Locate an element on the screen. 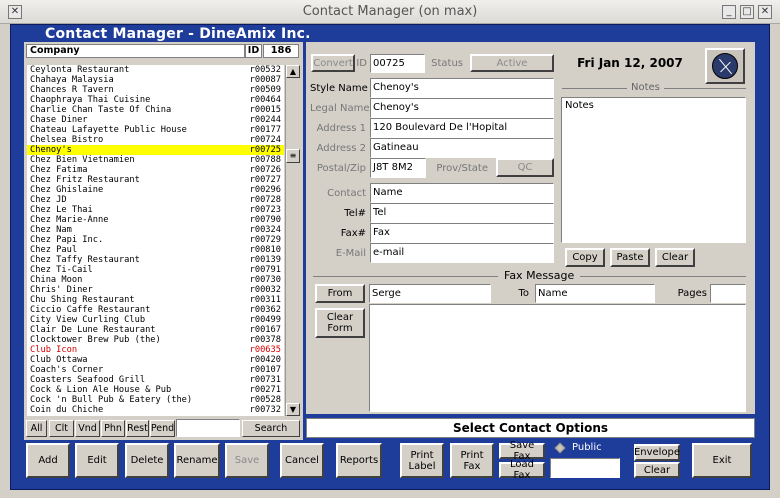  rename-button: Rename is located at coordinates (197, 460).